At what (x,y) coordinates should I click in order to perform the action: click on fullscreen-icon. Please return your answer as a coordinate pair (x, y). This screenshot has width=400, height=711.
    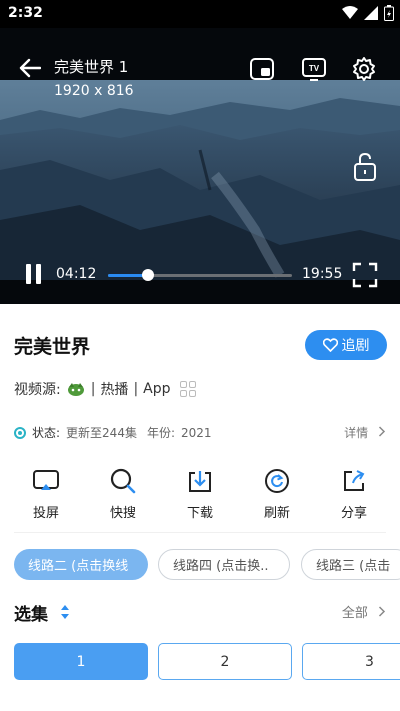
    Looking at the image, I should click on (365, 275).